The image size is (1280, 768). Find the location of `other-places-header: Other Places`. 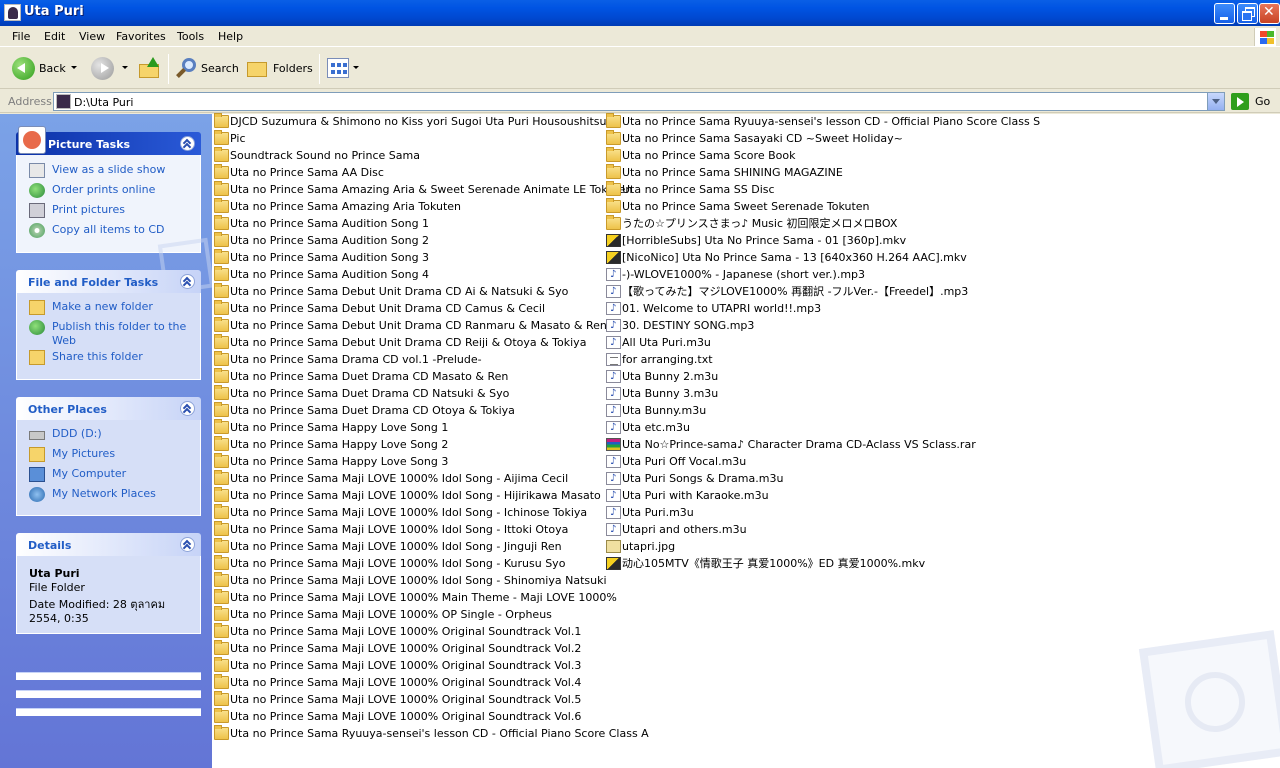

other-places-header: Other Places is located at coordinates (108, 408).